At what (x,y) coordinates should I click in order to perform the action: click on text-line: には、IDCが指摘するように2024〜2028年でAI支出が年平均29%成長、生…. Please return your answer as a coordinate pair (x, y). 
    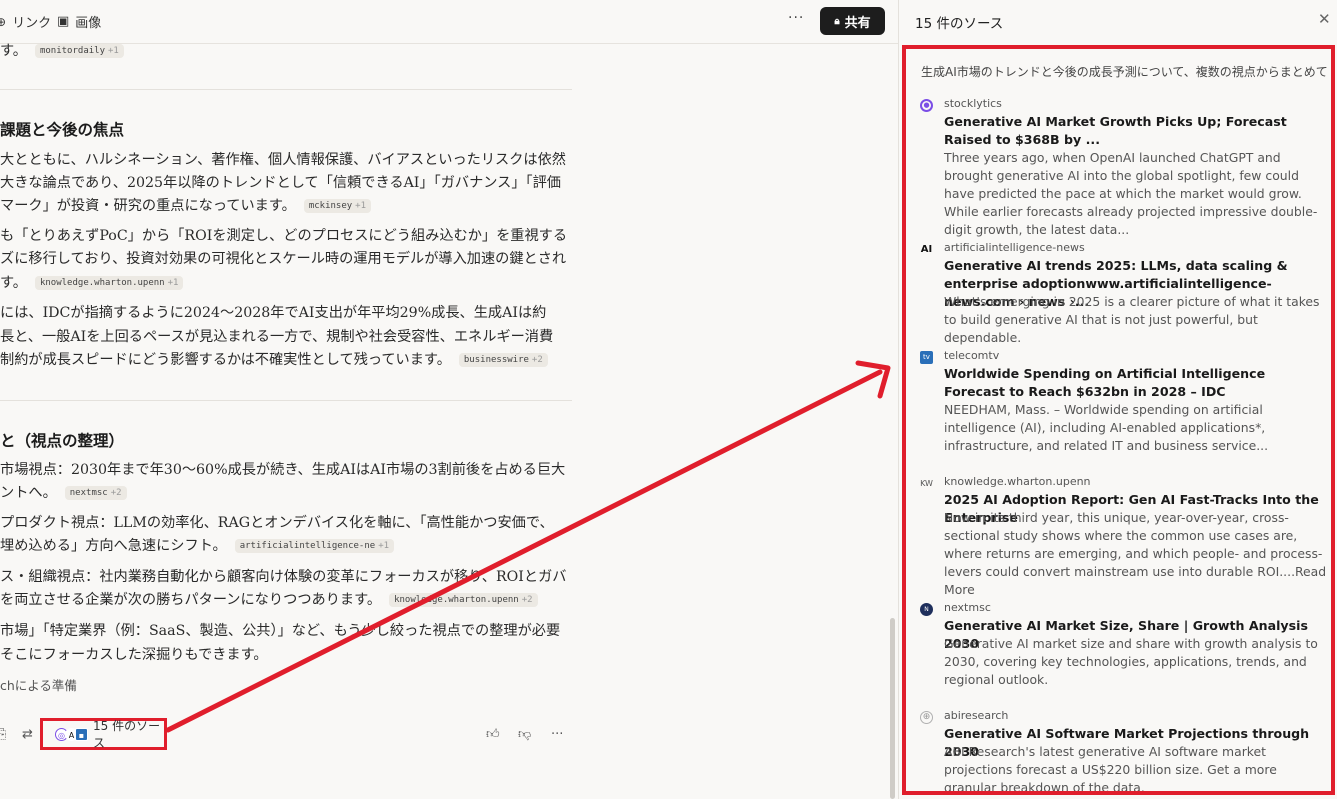
    Looking at the image, I should click on (273, 313).